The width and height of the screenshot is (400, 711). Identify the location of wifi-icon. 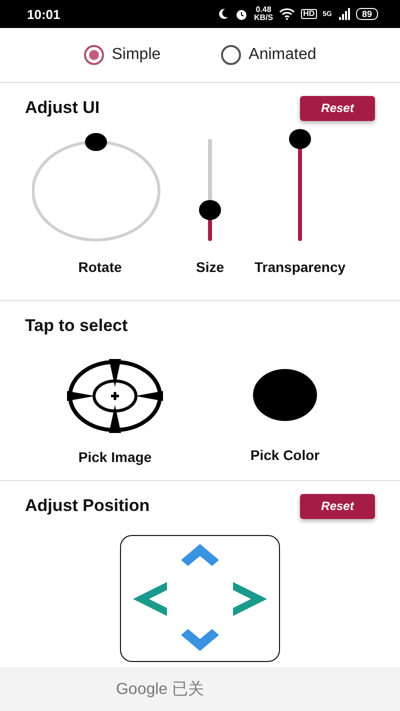
(287, 14).